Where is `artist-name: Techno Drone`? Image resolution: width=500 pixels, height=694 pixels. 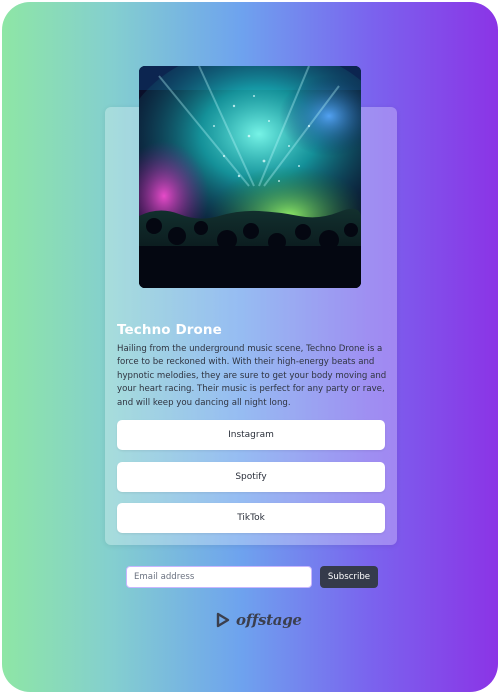 artist-name: Techno Drone is located at coordinates (169, 330).